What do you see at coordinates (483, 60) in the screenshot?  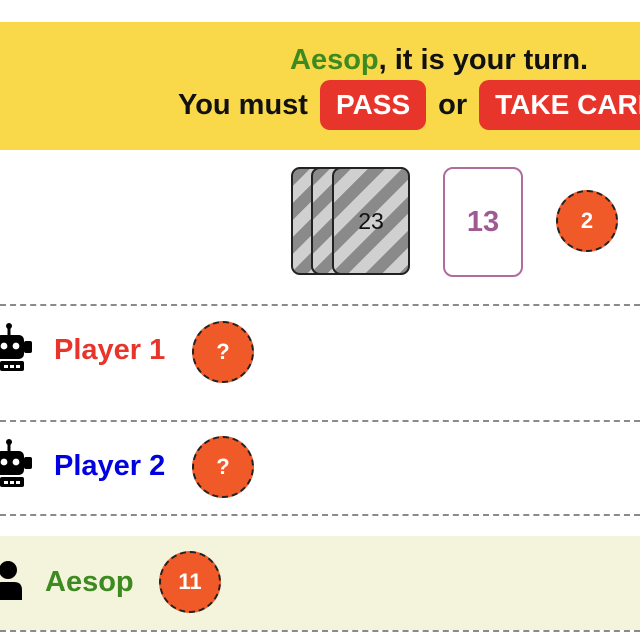 I see `turn-text: , it is your turn.` at bounding box center [483, 60].